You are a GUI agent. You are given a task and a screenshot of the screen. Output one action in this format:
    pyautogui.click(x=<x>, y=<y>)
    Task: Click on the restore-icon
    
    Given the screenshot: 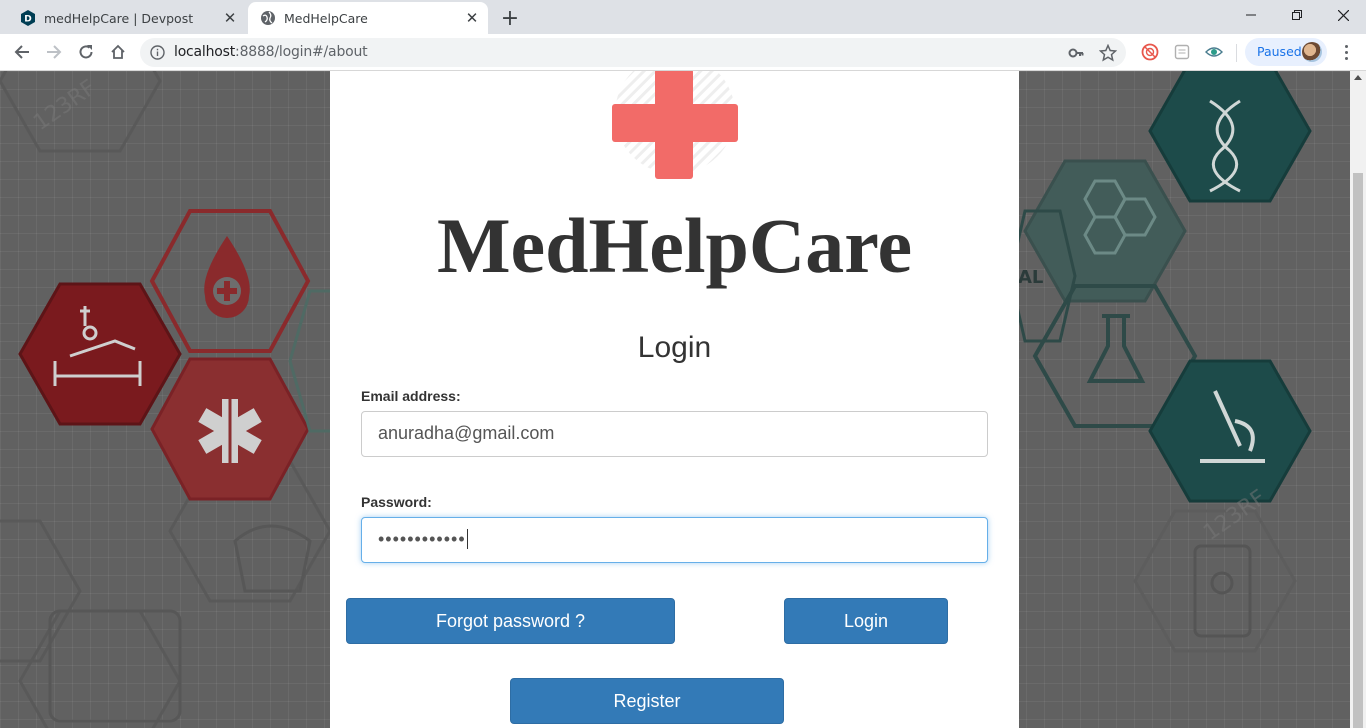 What is the action you would take?
    pyautogui.click(x=1297, y=15)
    